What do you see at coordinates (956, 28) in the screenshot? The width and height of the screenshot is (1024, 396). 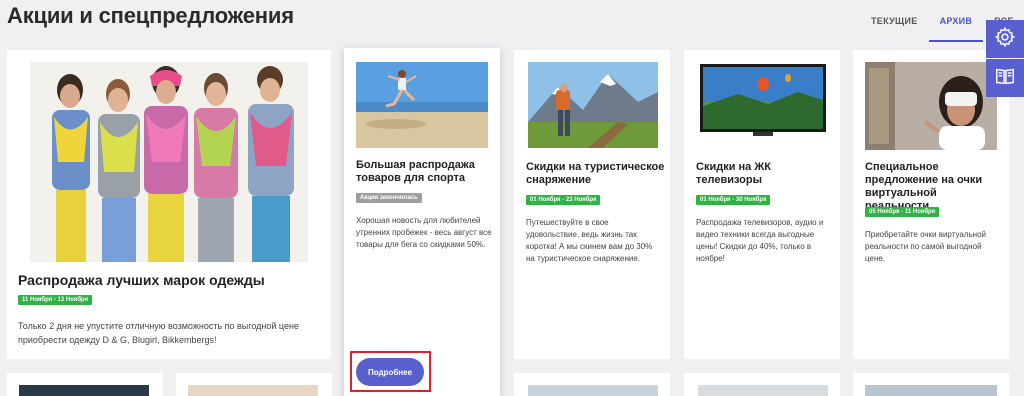 I see `tab-archive: АРХИВ` at bounding box center [956, 28].